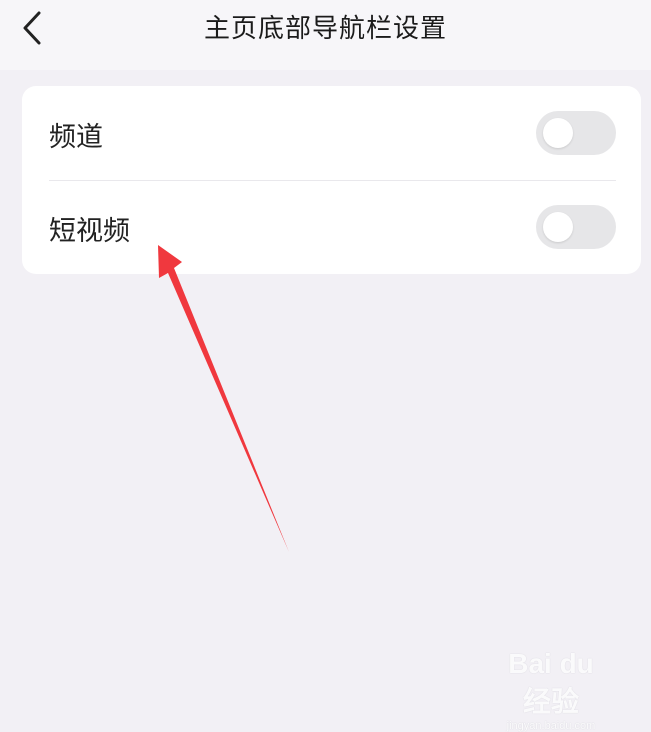  What do you see at coordinates (551, 682) in the screenshot?
I see `watermark-logo: Bai du 经验` at bounding box center [551, 682].